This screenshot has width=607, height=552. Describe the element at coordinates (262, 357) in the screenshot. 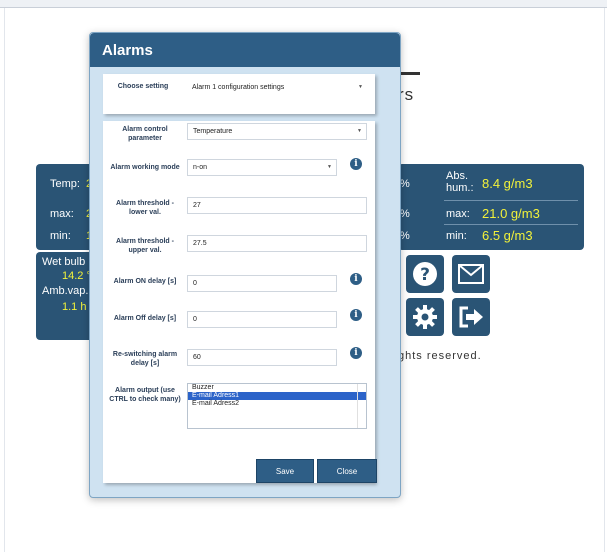

I see `reswitch-input: 60` at that location.